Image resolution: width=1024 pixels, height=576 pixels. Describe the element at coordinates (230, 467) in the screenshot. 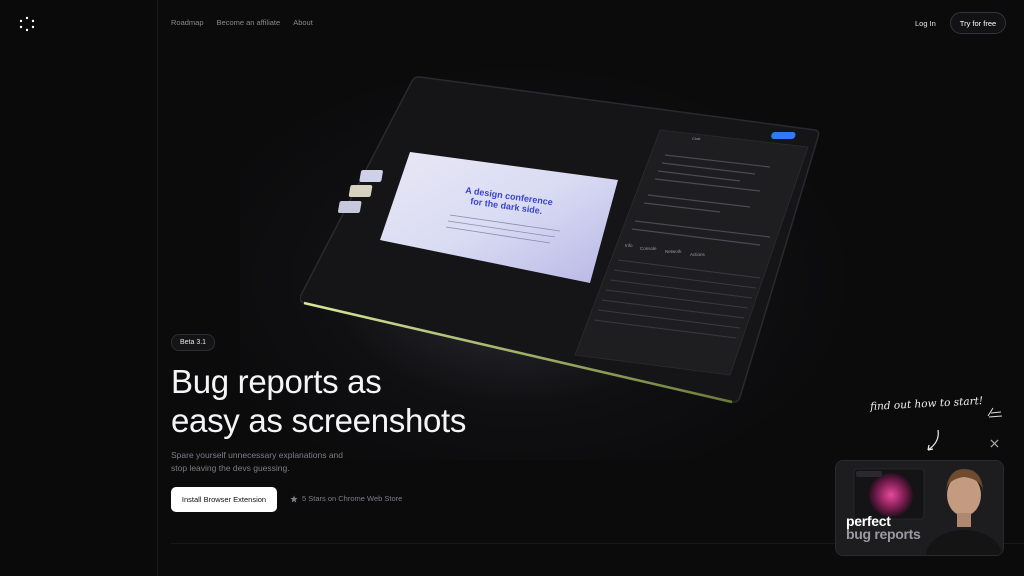

I see `subtitle-line-2: stop leaving the devs guessing.` at that location.